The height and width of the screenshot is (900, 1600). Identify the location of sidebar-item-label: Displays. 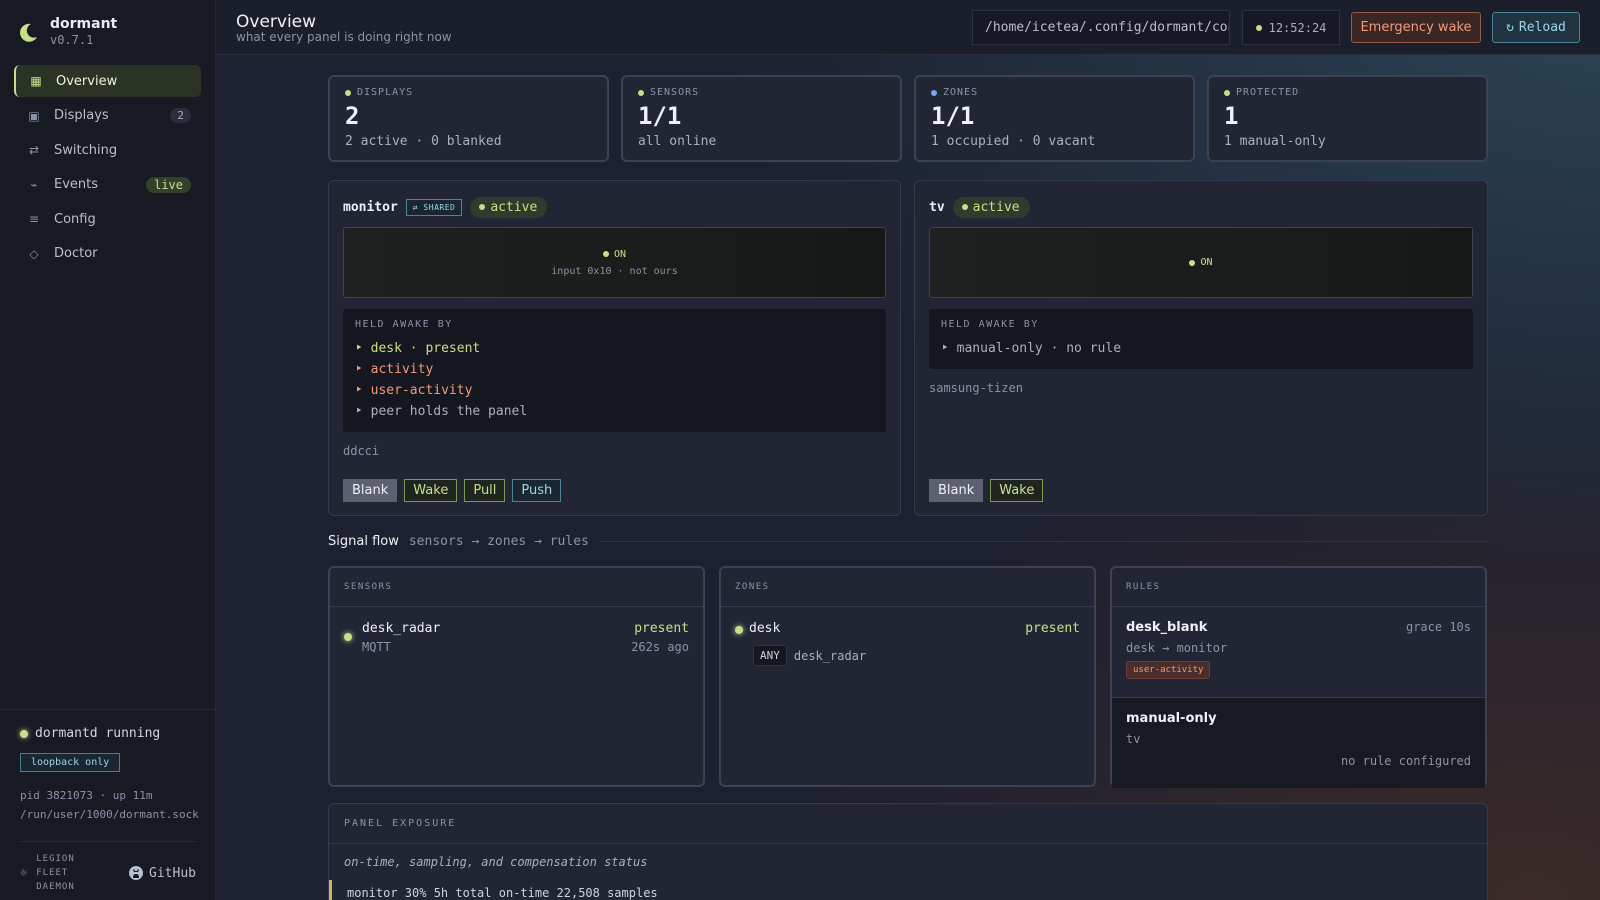
(81, 115).